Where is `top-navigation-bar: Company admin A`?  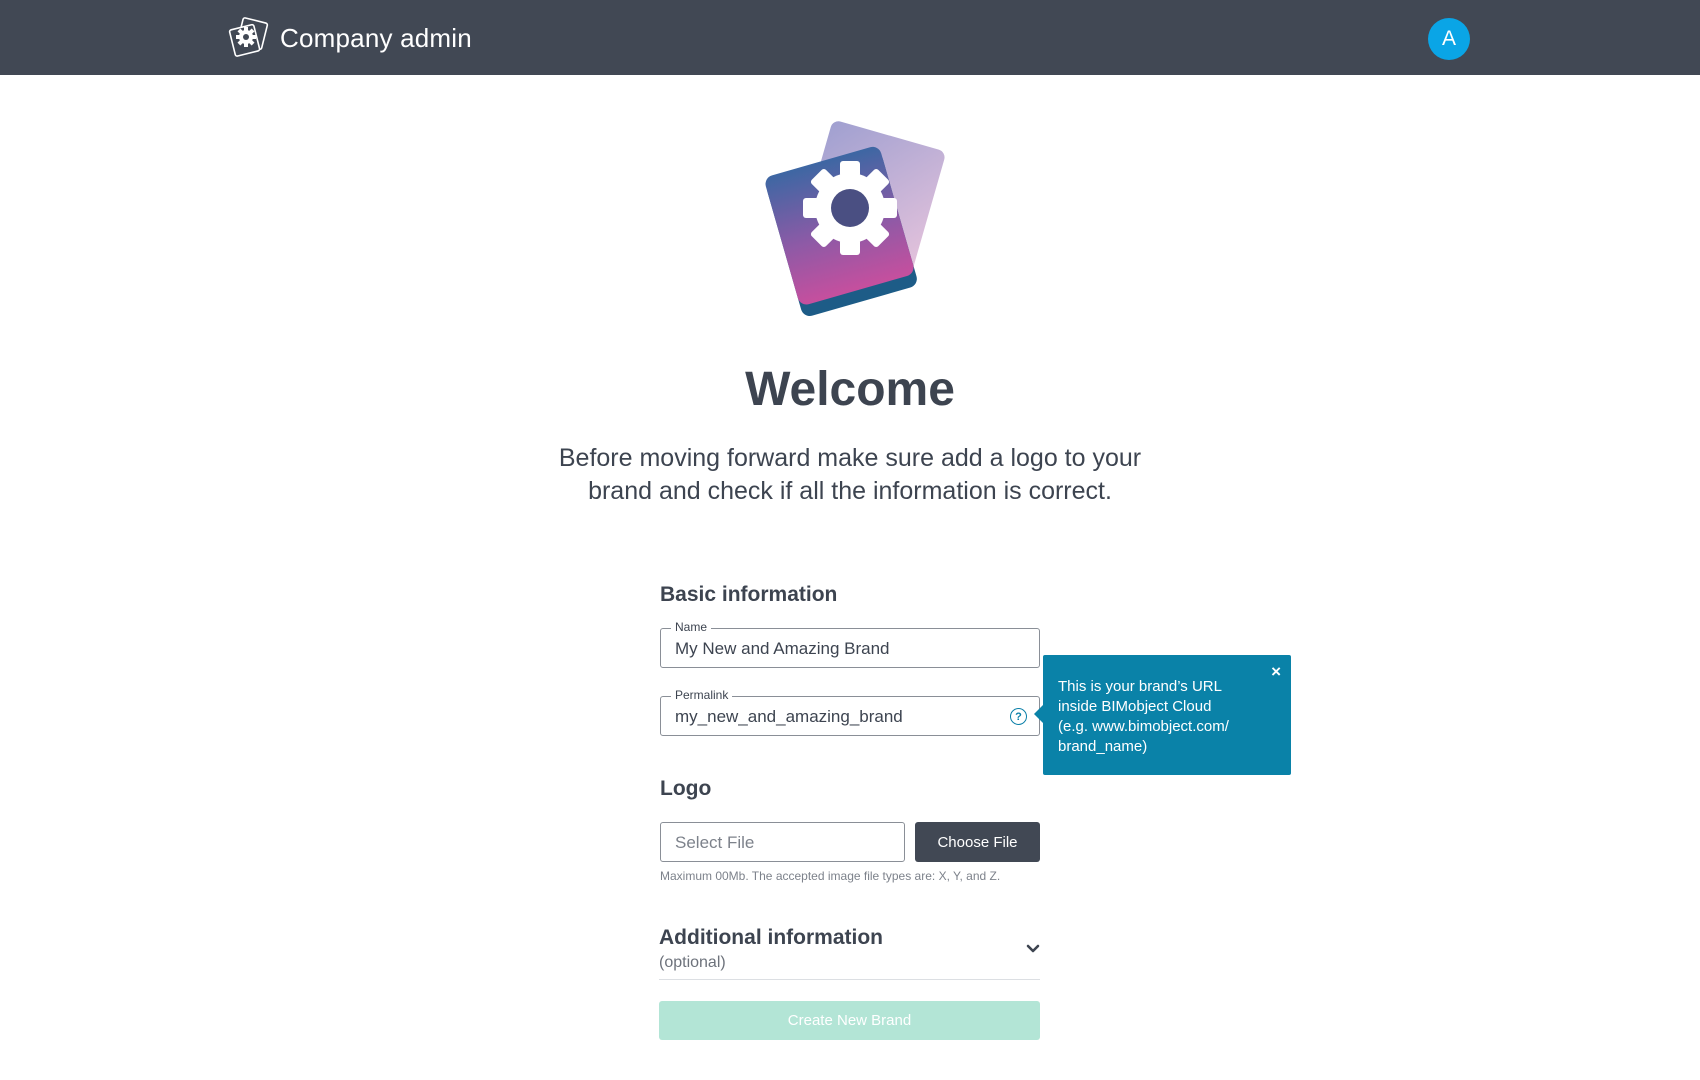 top-navigation-bar: Company admin A is located at coordinates (850, 37).